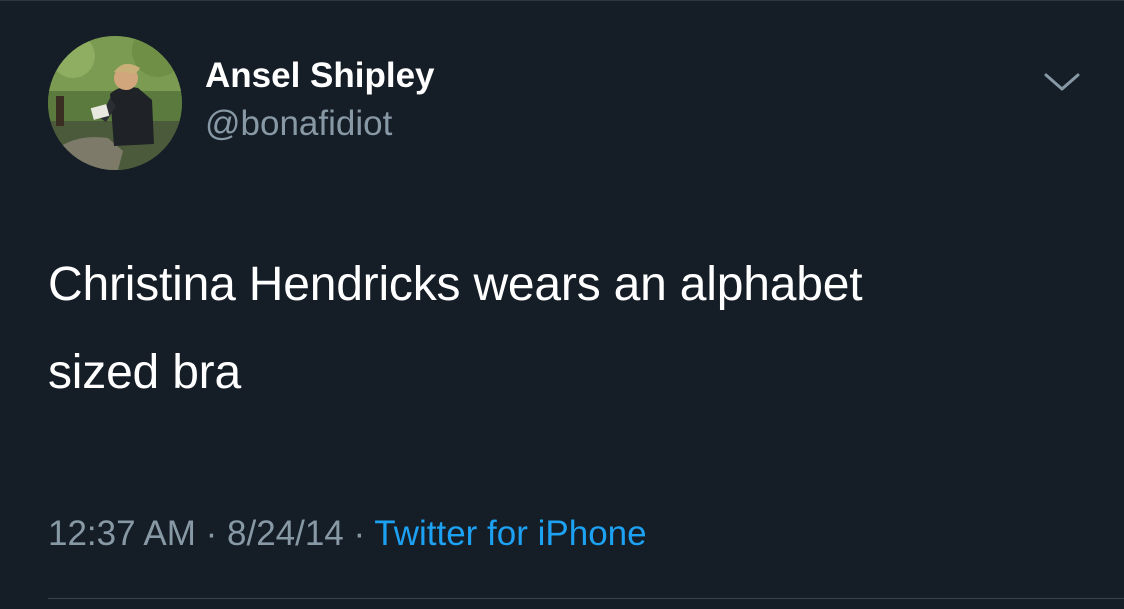 This screenshot has width=1124, height=609. I want to click on display-name: Ansel Shipley, so click(320, 76).